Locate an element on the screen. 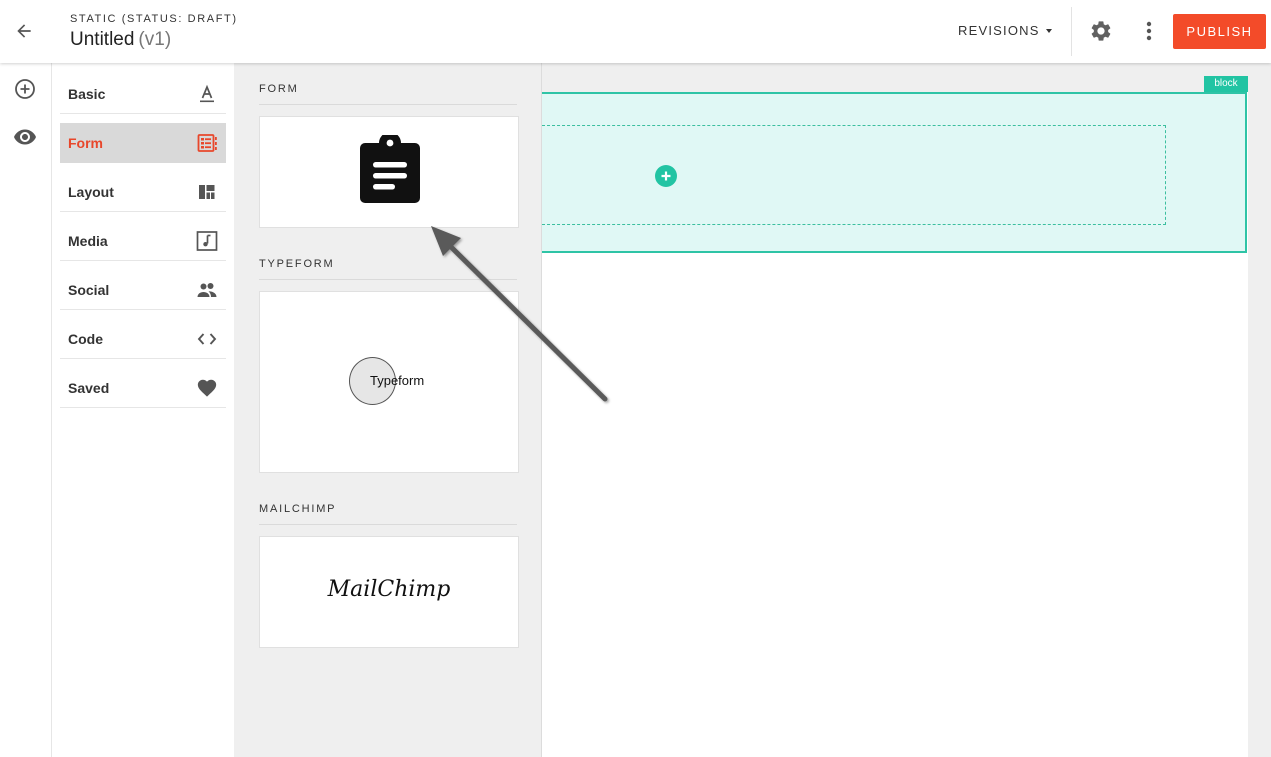 The height and width of the screenshot is (757, 1271). revisions-dropdown: REVISIONS is located at coordinates (1005, 30).